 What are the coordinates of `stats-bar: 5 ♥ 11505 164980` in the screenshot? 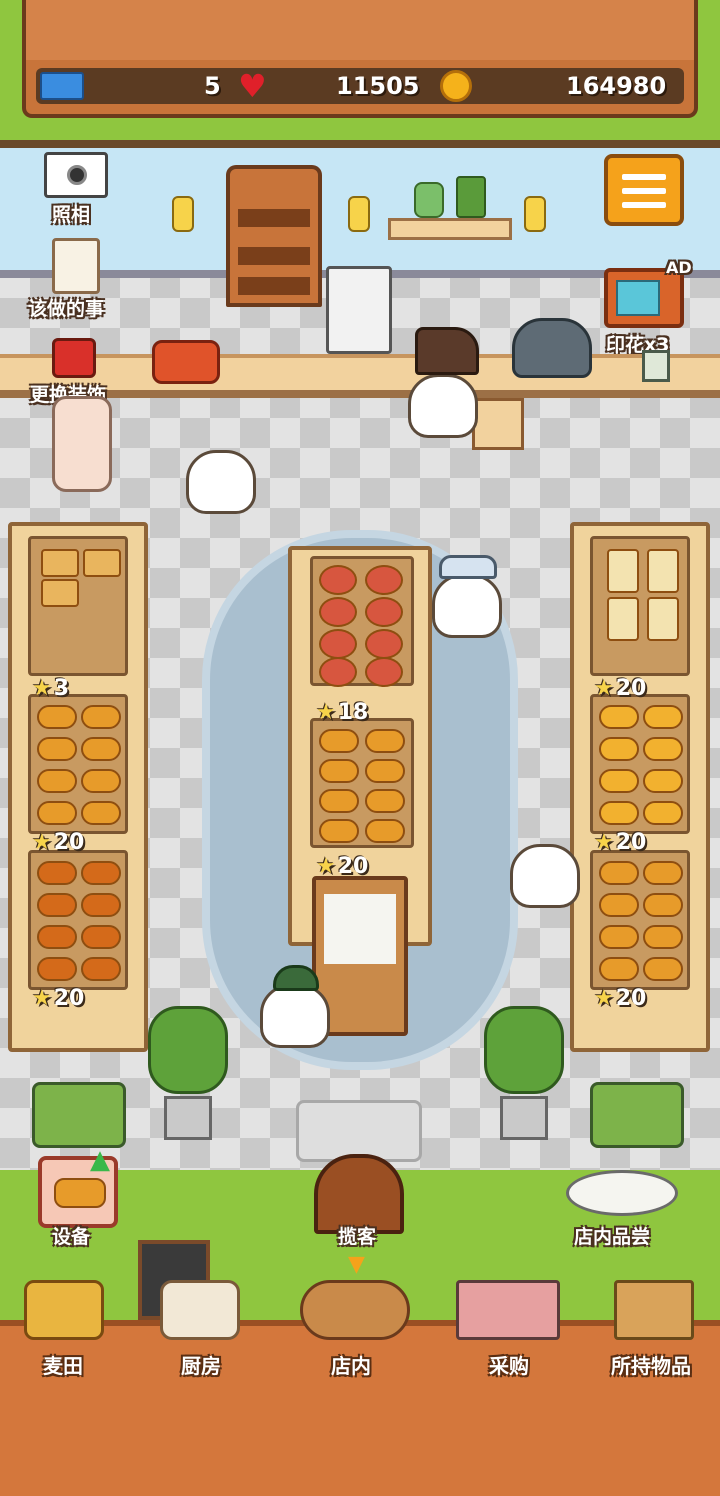 It's located at (360, 86).